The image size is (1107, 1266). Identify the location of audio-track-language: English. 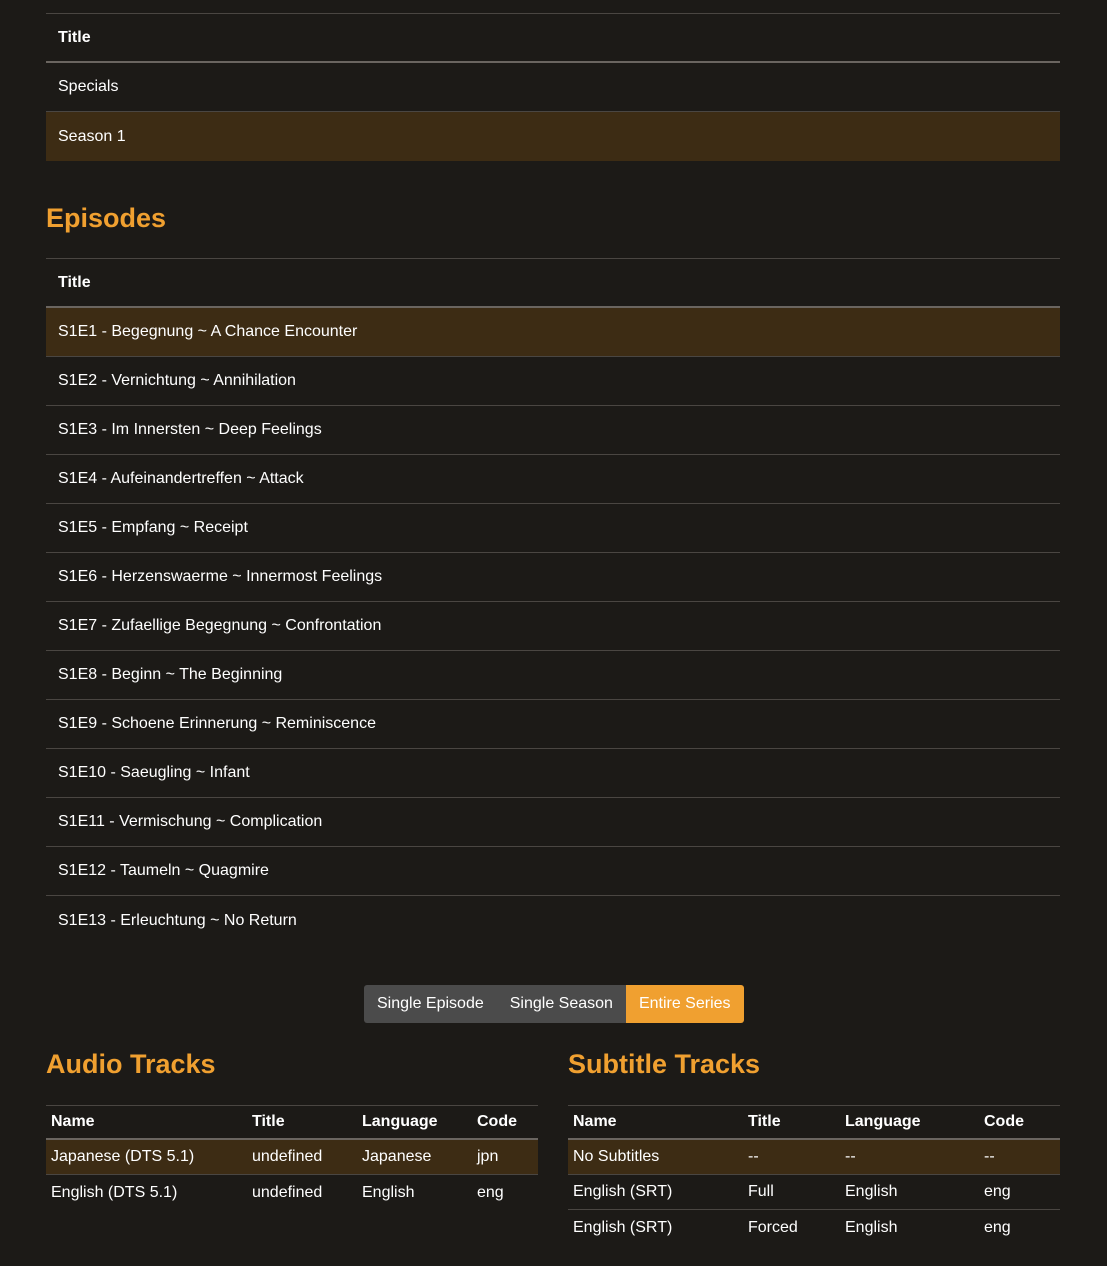
(388, 1192).